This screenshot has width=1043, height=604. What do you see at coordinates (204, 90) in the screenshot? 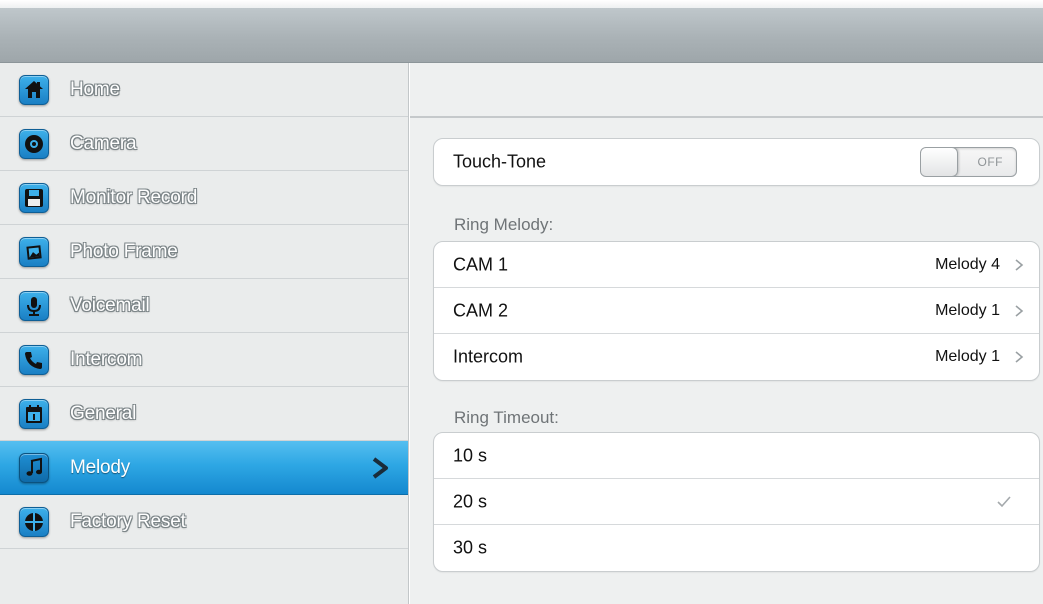
I see `sidebar-item-home: Home` at bounding box center [204, 90].